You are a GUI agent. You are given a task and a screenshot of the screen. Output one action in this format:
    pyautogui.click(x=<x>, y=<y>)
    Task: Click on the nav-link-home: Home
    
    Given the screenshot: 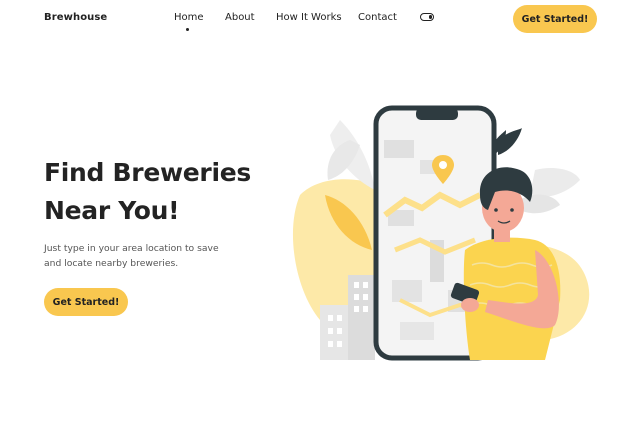 What is the action you would take?
    pyautogui.click(x=189, y=17)
    